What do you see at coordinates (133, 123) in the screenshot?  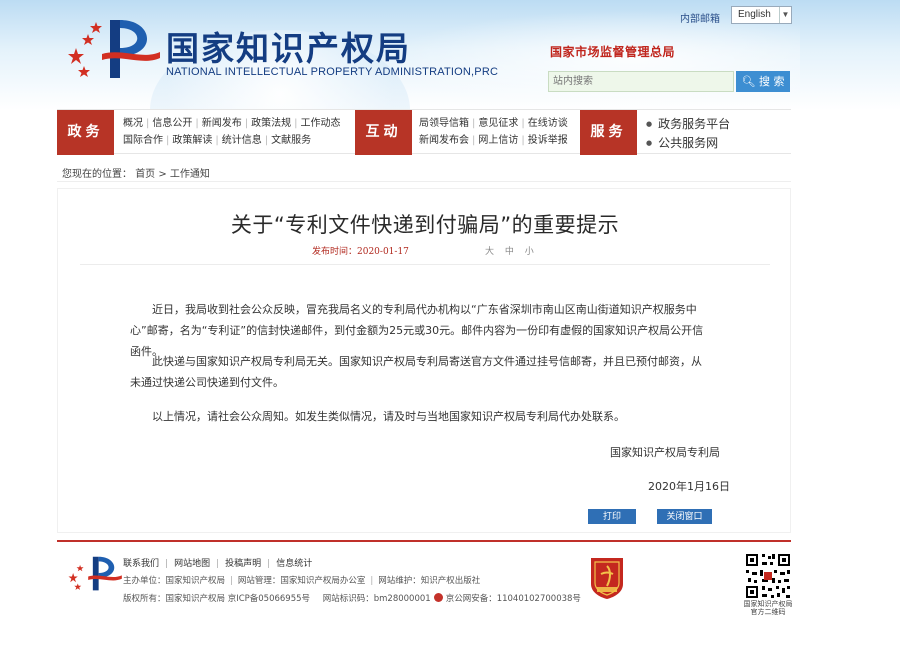 I see `gov-nav-link: 概况` at bounding box center [133, 123].